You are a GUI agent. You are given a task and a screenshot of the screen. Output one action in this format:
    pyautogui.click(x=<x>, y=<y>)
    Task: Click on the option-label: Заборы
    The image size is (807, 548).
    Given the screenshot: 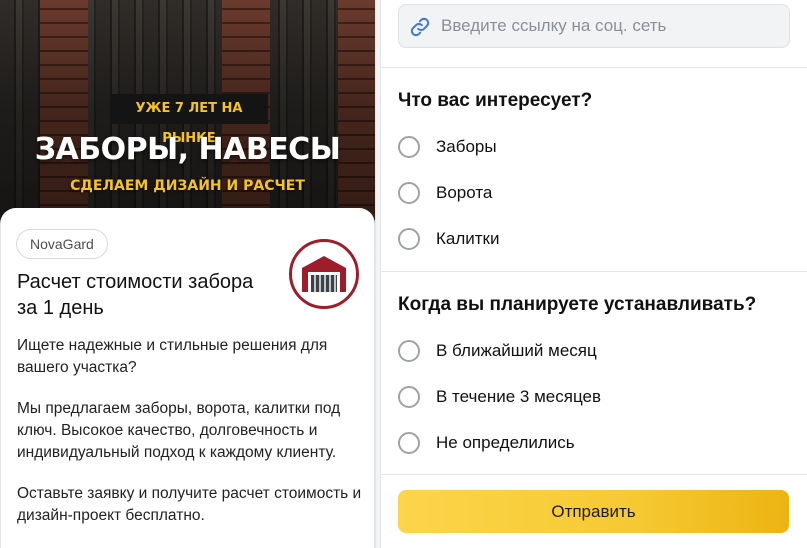 What is the action you would take?
    pyautogui.click(x=466, y=146)
    